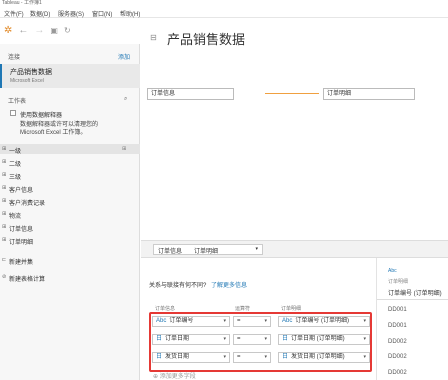  Describe the element at coordinates (54, 31) in the screenshot. I see `save-icon: ▣` at that location.